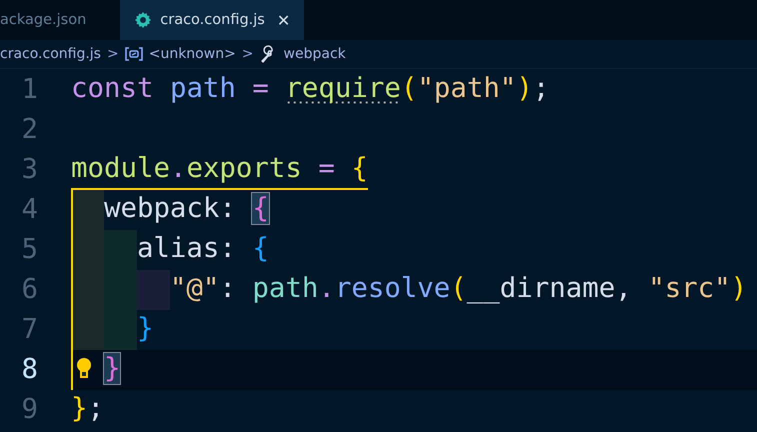 Image resolution: width=757 pixels, height=432 pixels. What do you see at coordinates (186, 209) in the screenshot?
I see `code-line: webpack: {` at bounding box center [186, 209].